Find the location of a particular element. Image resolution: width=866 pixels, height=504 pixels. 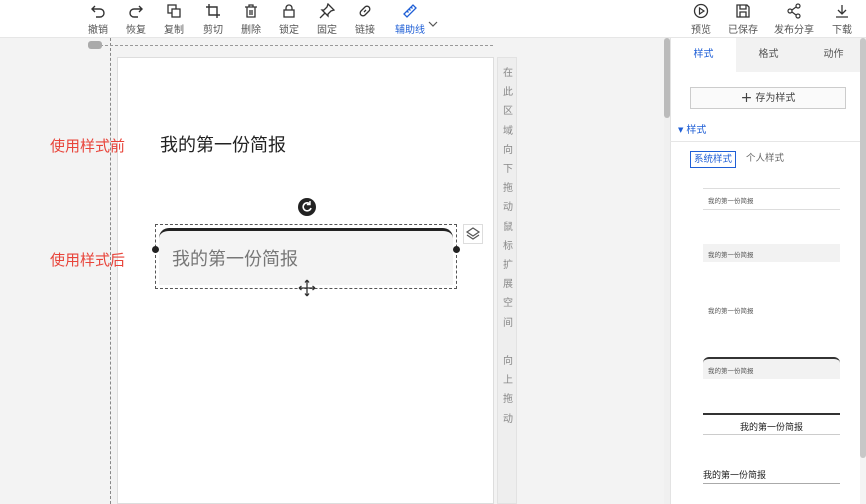

hint-char: 展 is located at coordinates (508, 285).